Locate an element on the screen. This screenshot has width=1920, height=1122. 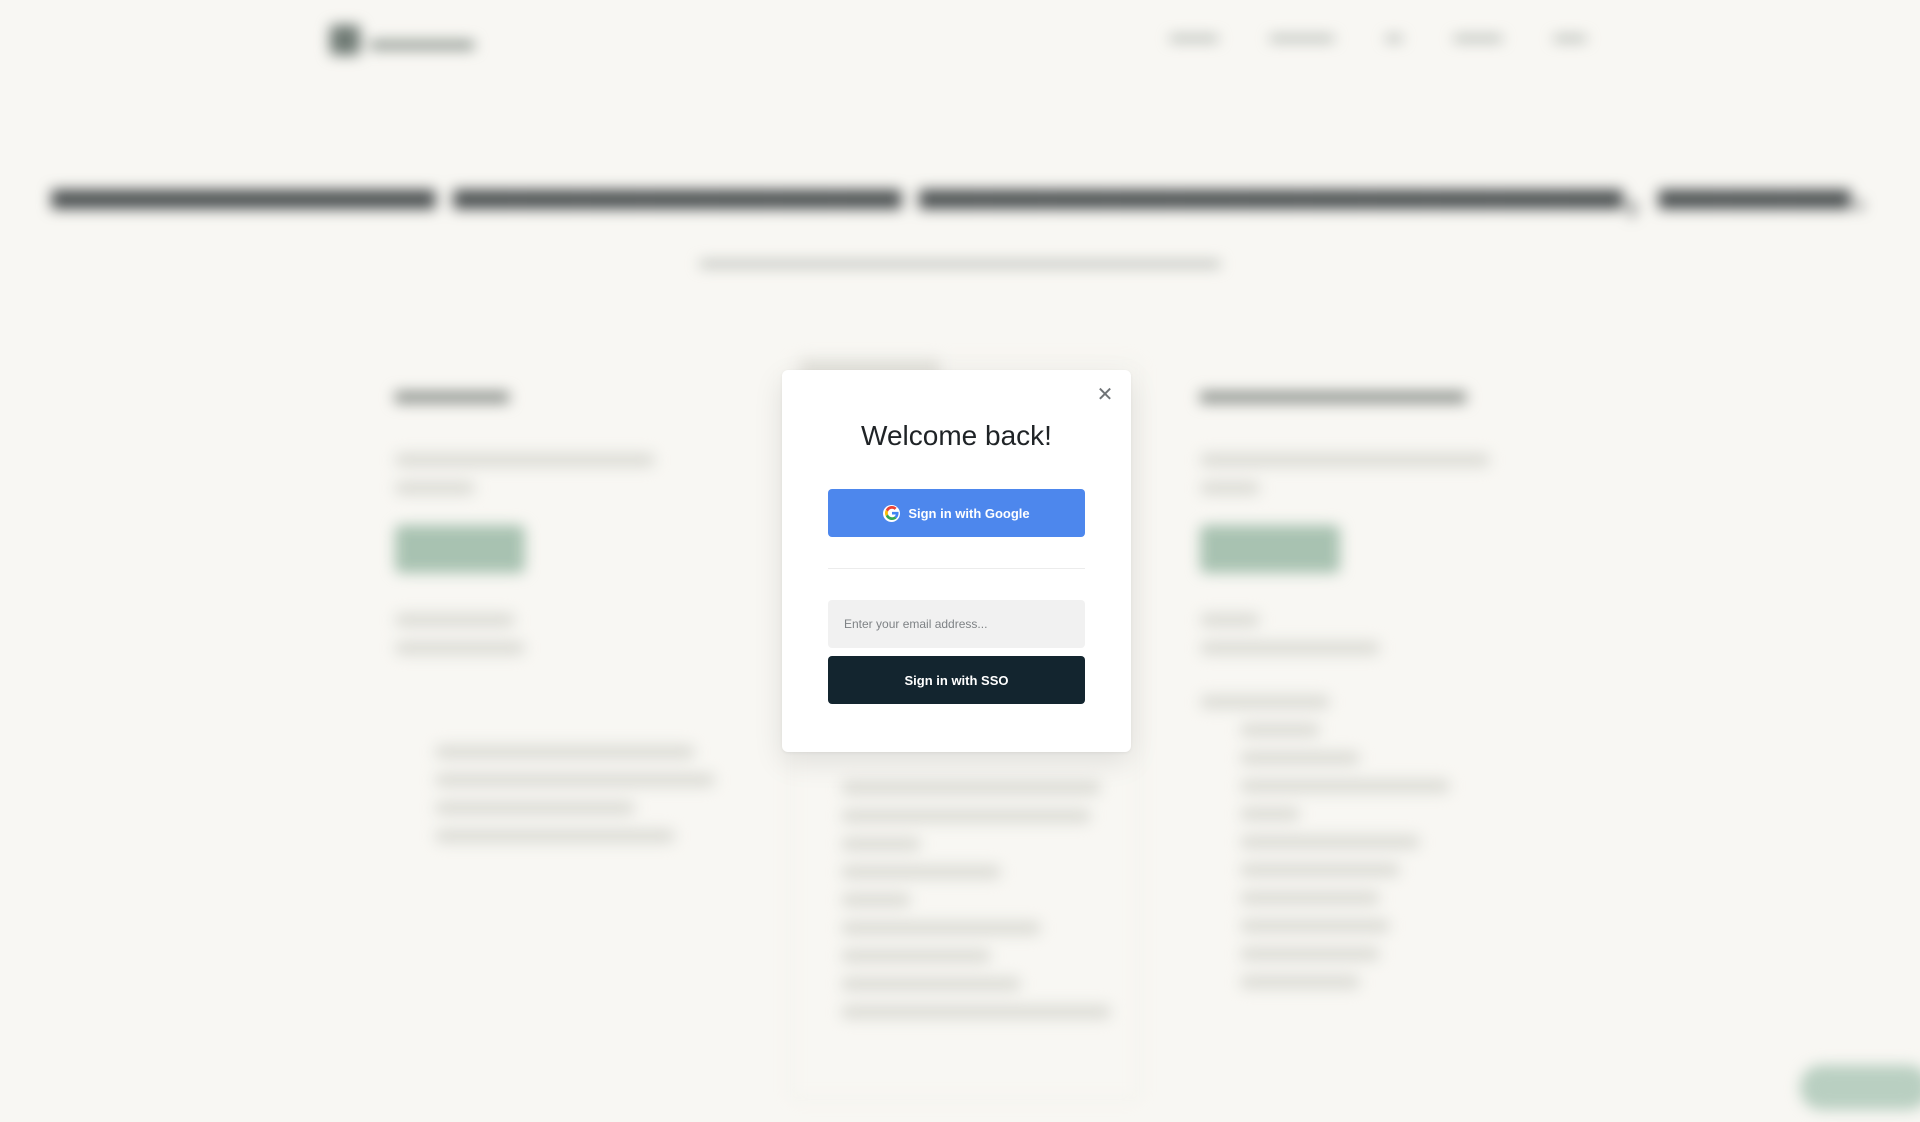
background-logo-text: ▬▬▬▬ is located at coordinates (422, 39).